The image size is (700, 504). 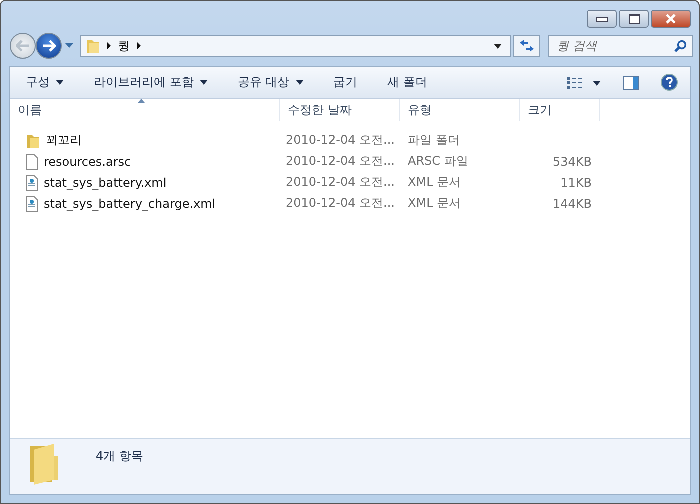 I want to click on refresh-icon, so click(x=526, y=46).